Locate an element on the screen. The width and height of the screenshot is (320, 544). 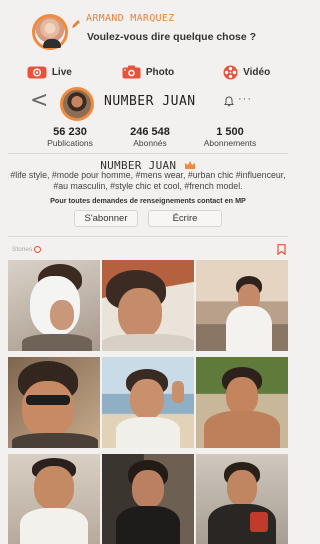
pencil-icon is located at coordinates (76, 24).